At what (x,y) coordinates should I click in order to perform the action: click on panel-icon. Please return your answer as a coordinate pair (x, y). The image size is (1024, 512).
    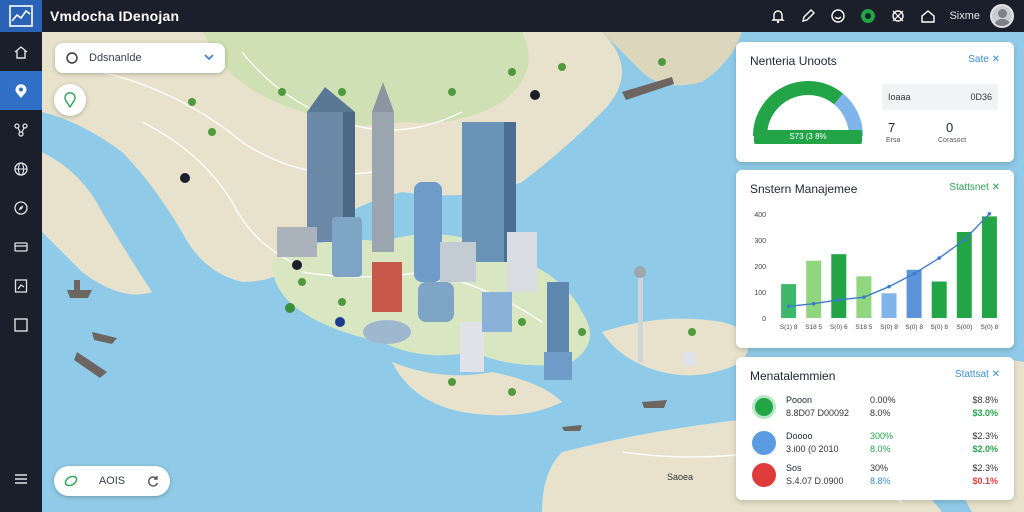
    Looking at the image, I should click on (21, 324).